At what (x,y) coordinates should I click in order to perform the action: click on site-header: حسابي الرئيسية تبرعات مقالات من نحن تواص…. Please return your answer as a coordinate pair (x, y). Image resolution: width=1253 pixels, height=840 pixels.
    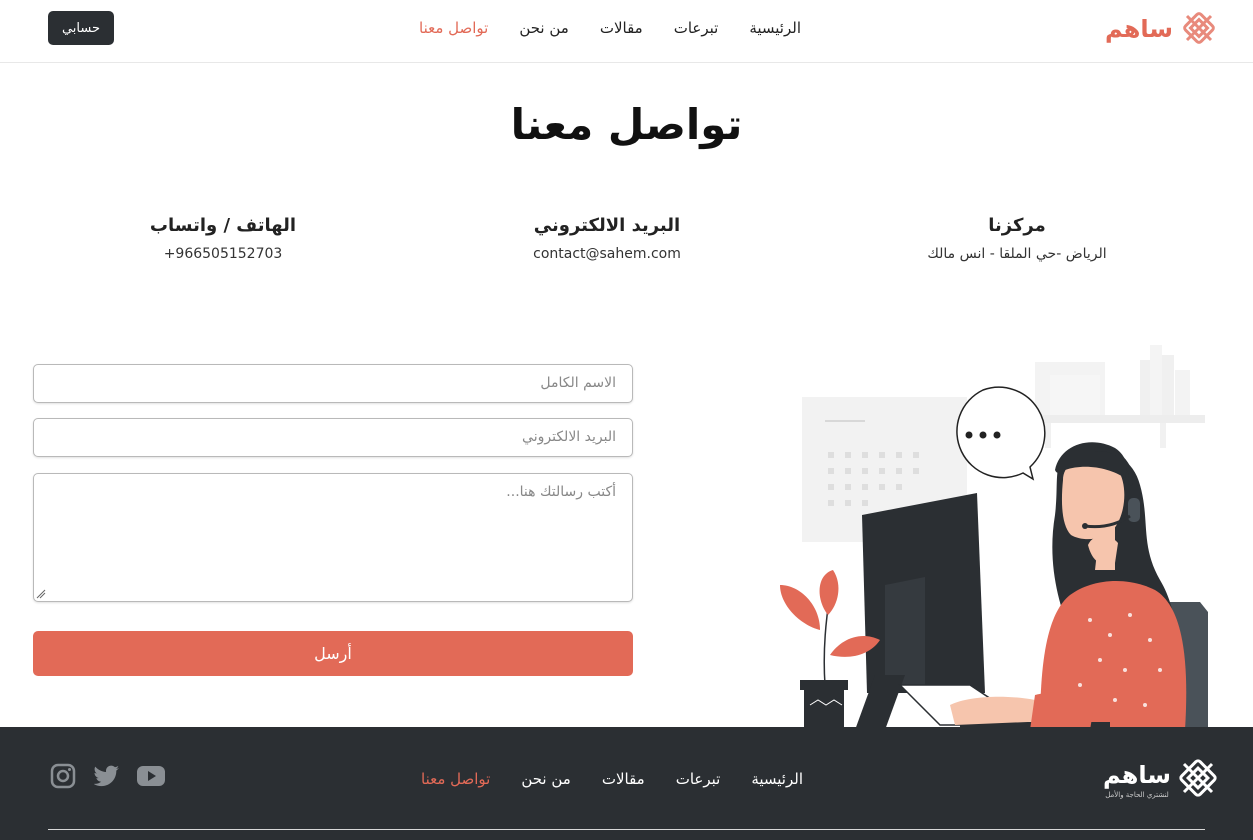
    Looking at the image, I should click on (626, 31).